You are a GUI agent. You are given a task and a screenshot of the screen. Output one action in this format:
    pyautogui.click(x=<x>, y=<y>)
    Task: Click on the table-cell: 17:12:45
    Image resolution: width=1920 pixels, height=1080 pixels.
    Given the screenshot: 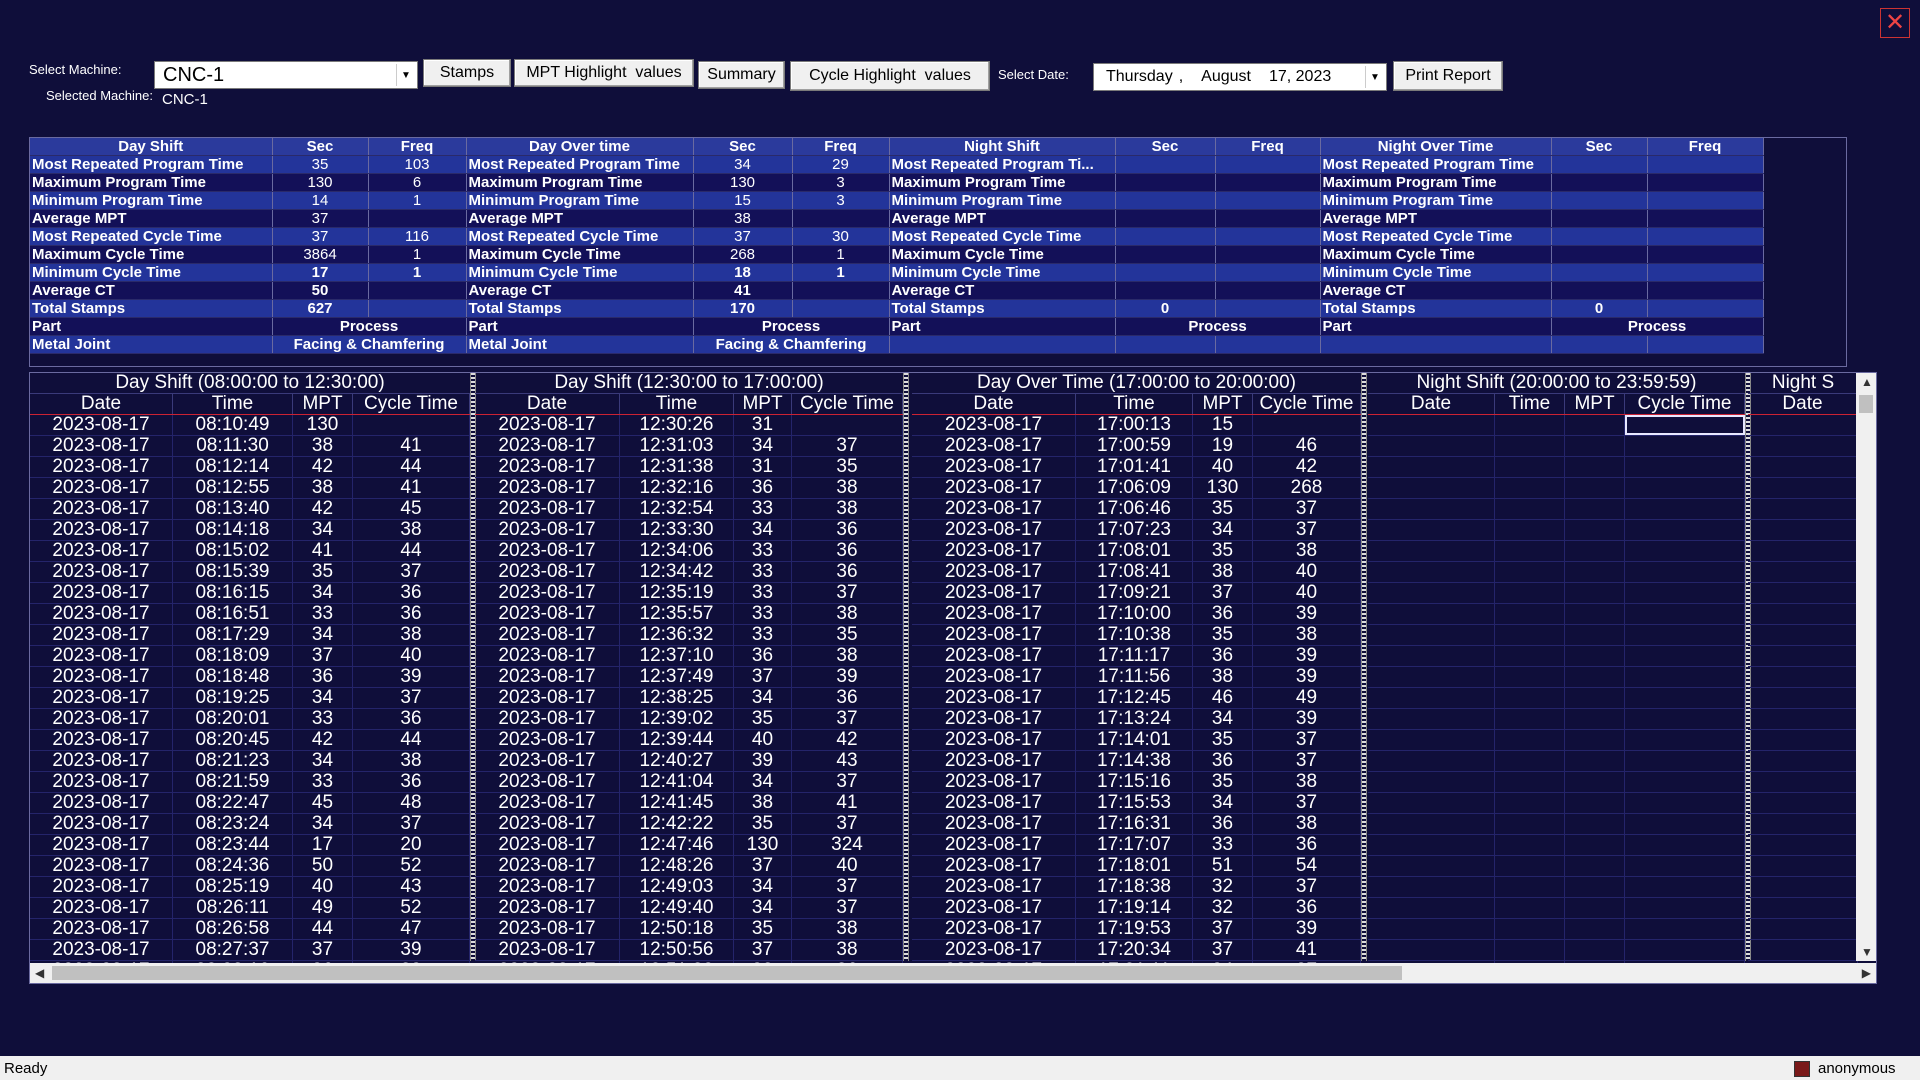 What is the action you would take?
    pyautogui.click(x=1134, y=698)
    